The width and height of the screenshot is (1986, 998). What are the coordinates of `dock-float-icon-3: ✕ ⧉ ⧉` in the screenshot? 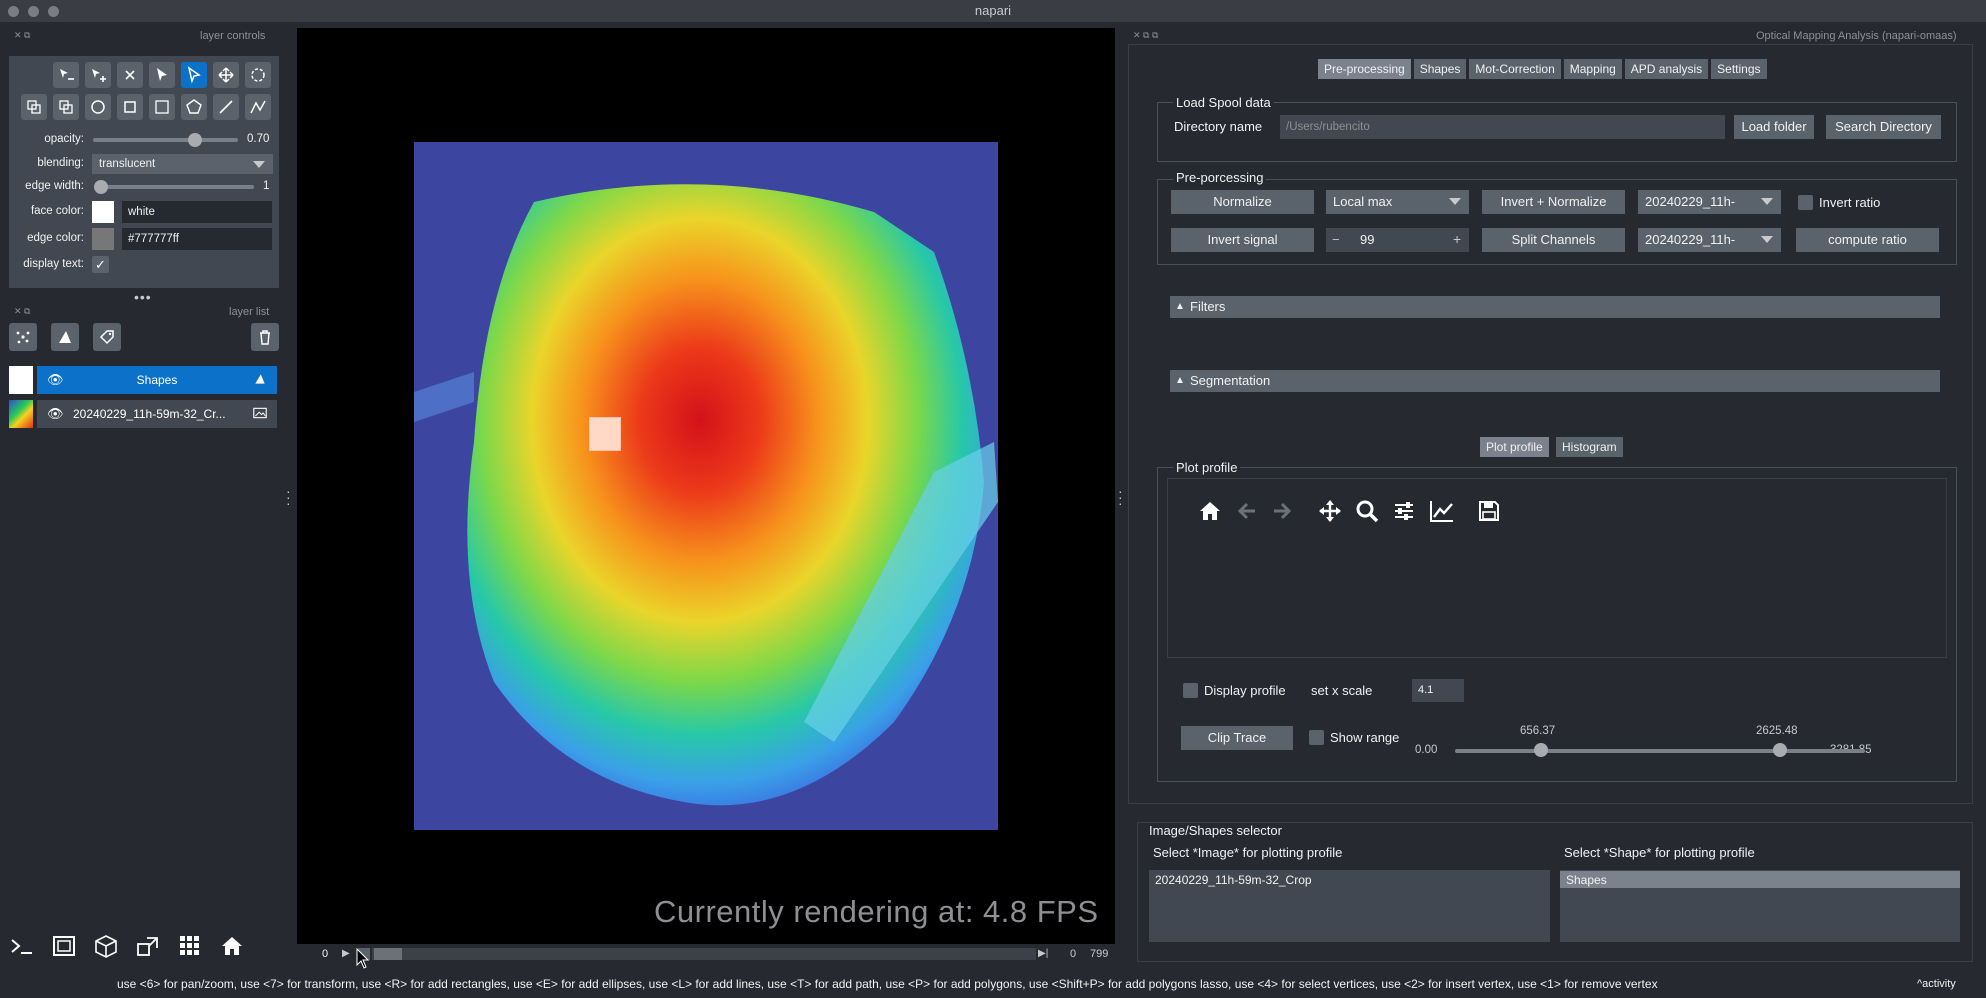 It's located at (1145, 35).